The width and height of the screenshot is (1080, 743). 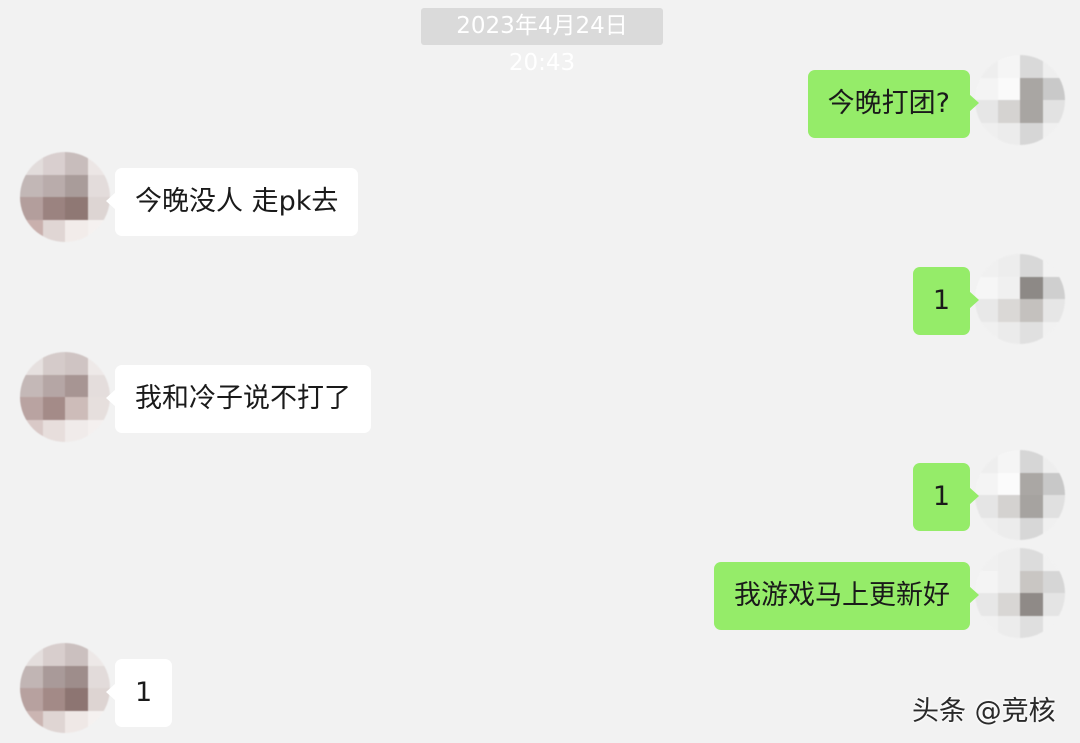 I want to click on chat-timestamp: 2023年4月24日 20:43, so click(x=542, y=42).